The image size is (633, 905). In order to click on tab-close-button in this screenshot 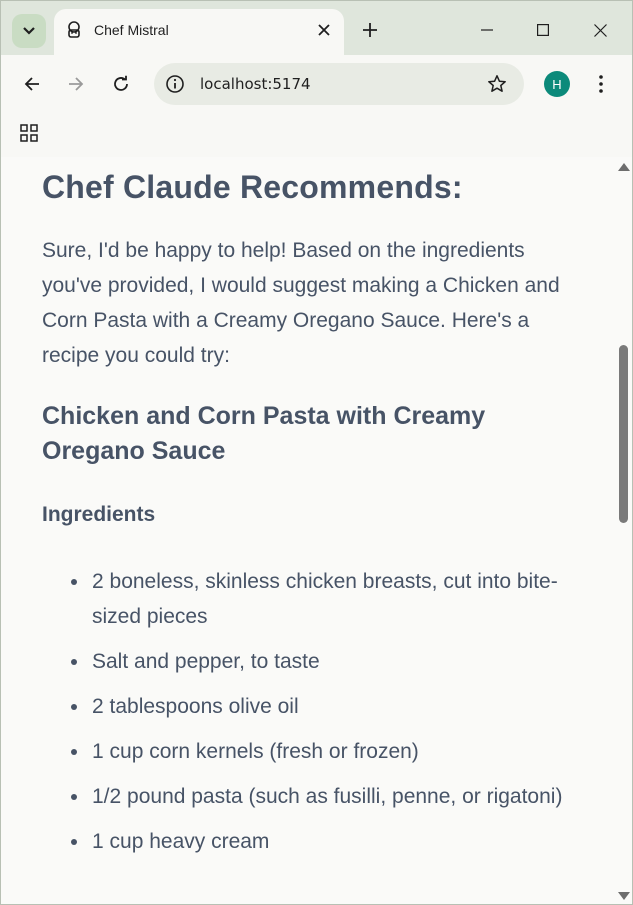, I will do `click(324, 30)`.